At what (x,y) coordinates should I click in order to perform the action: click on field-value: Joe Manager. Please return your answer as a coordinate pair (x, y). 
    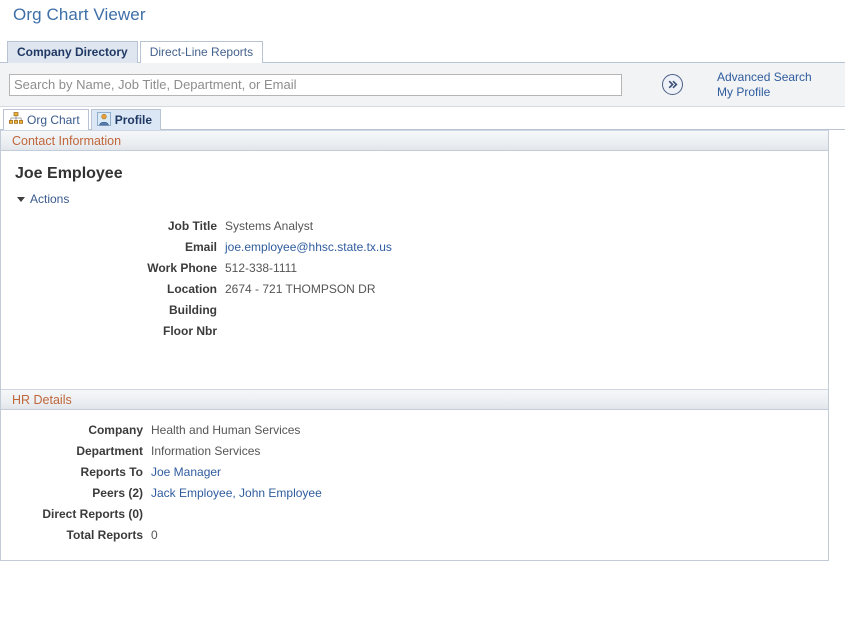
    Looking at the image, I should click on (182, 472).